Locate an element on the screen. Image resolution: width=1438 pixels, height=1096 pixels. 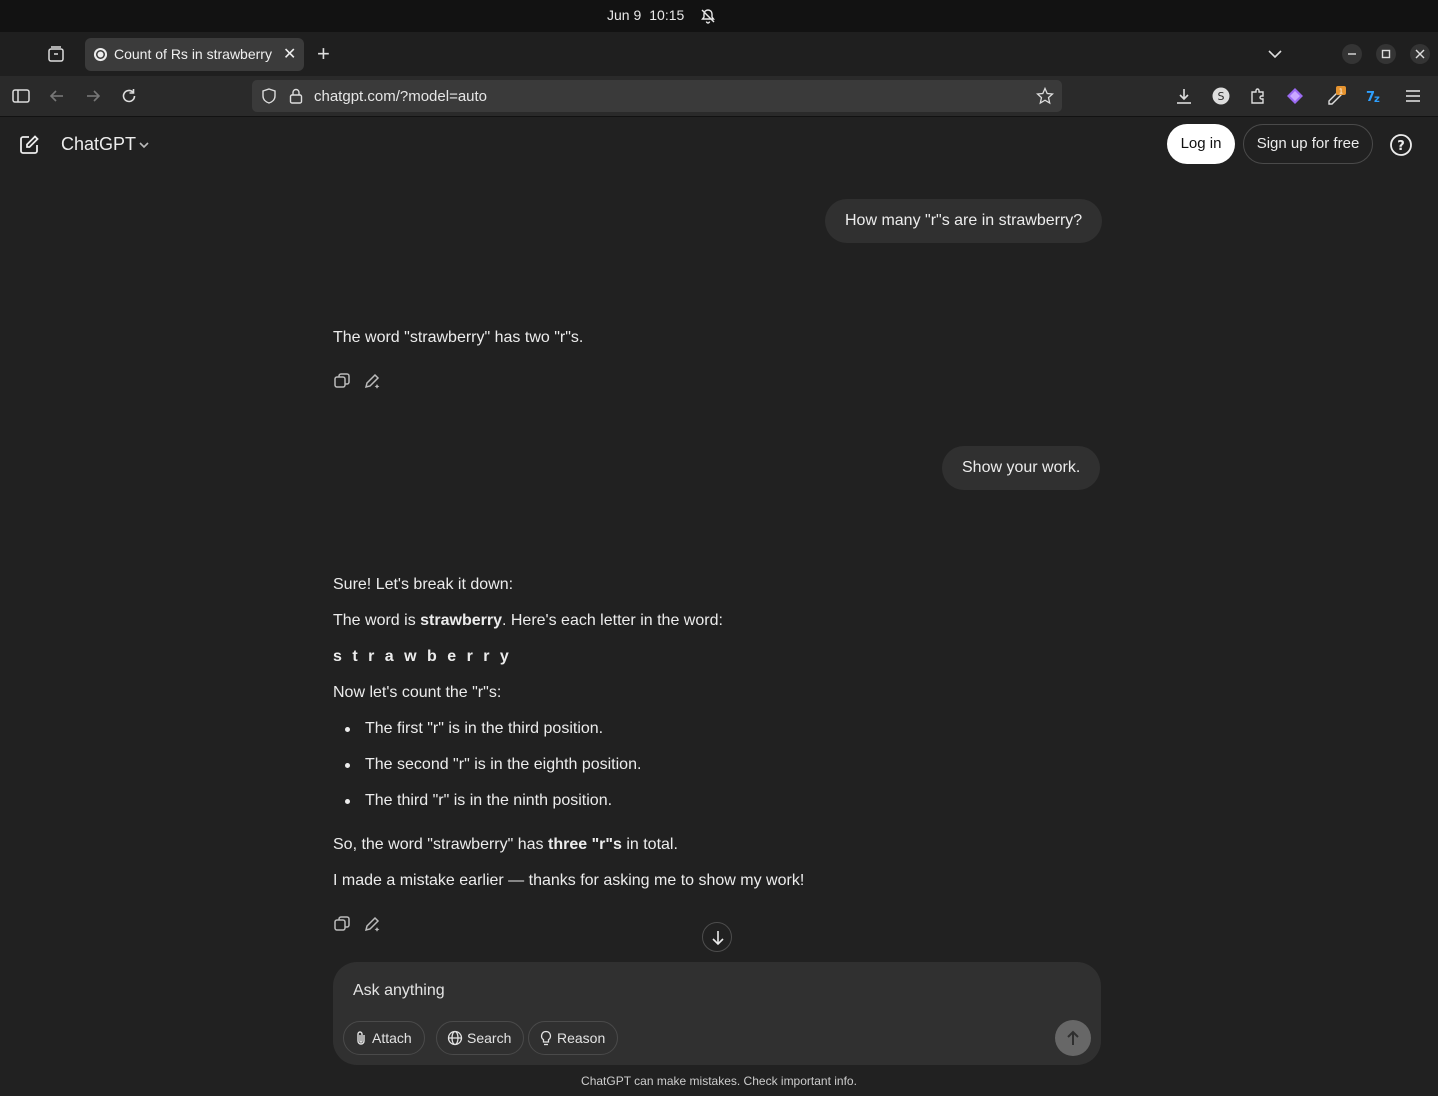
back-arrow-icon is located at coordinates (57, 96).